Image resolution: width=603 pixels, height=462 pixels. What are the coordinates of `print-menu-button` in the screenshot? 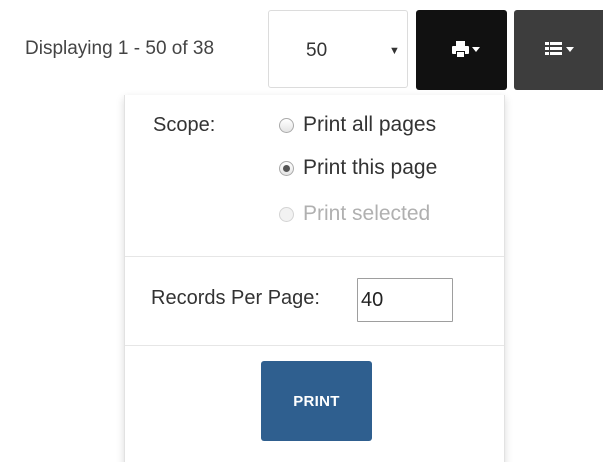 It's located at (461, 50).